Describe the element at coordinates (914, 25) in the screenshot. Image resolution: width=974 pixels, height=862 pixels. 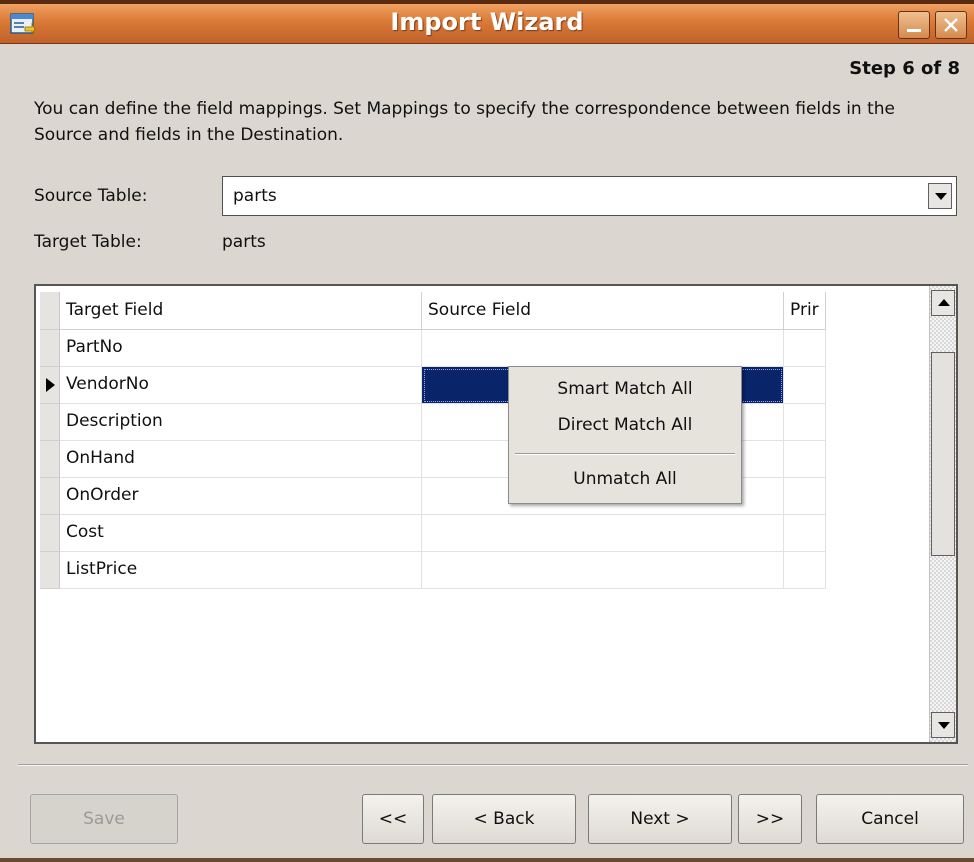
I see `minimize-button` at that location.